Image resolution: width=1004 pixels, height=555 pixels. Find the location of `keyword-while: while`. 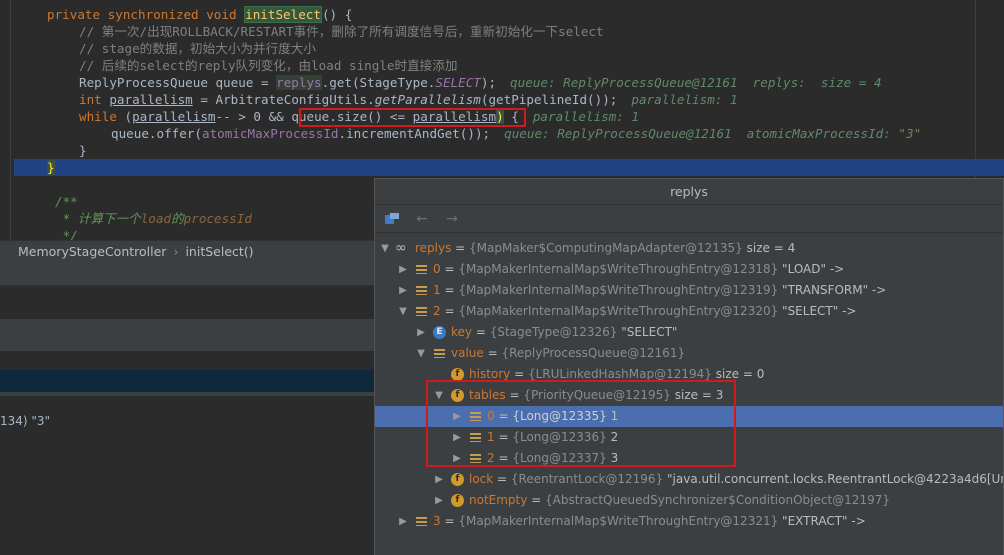

keyword-while: while is located at coordinates (102, 116).